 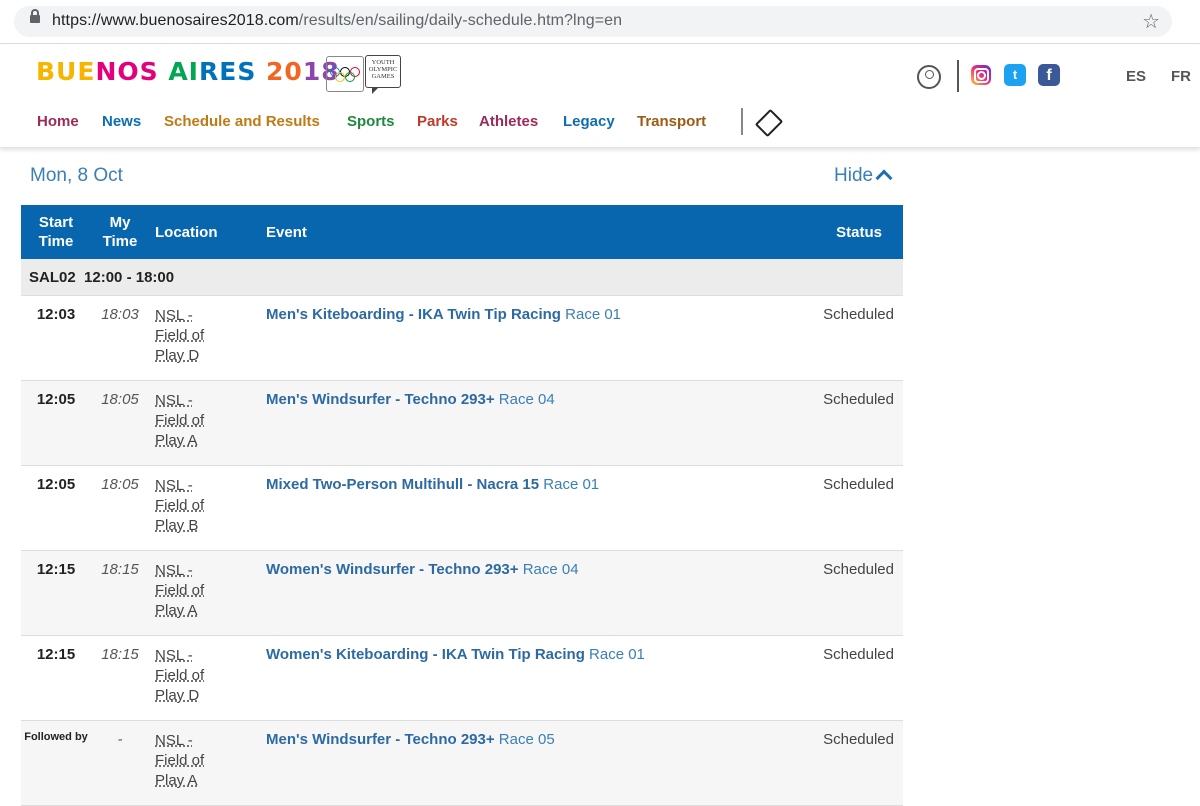 I want to click on event-name: Women's Windsurfer - Techno 293+, so click(x=392, y=569).